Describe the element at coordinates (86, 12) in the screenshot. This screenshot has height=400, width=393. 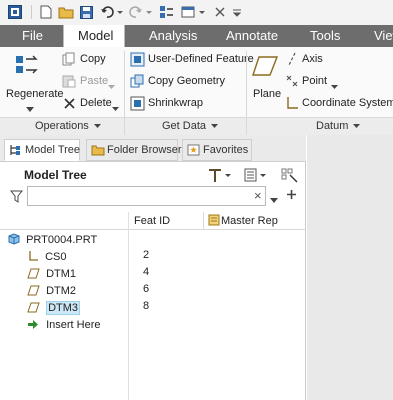
I see `save-icon` at that location.